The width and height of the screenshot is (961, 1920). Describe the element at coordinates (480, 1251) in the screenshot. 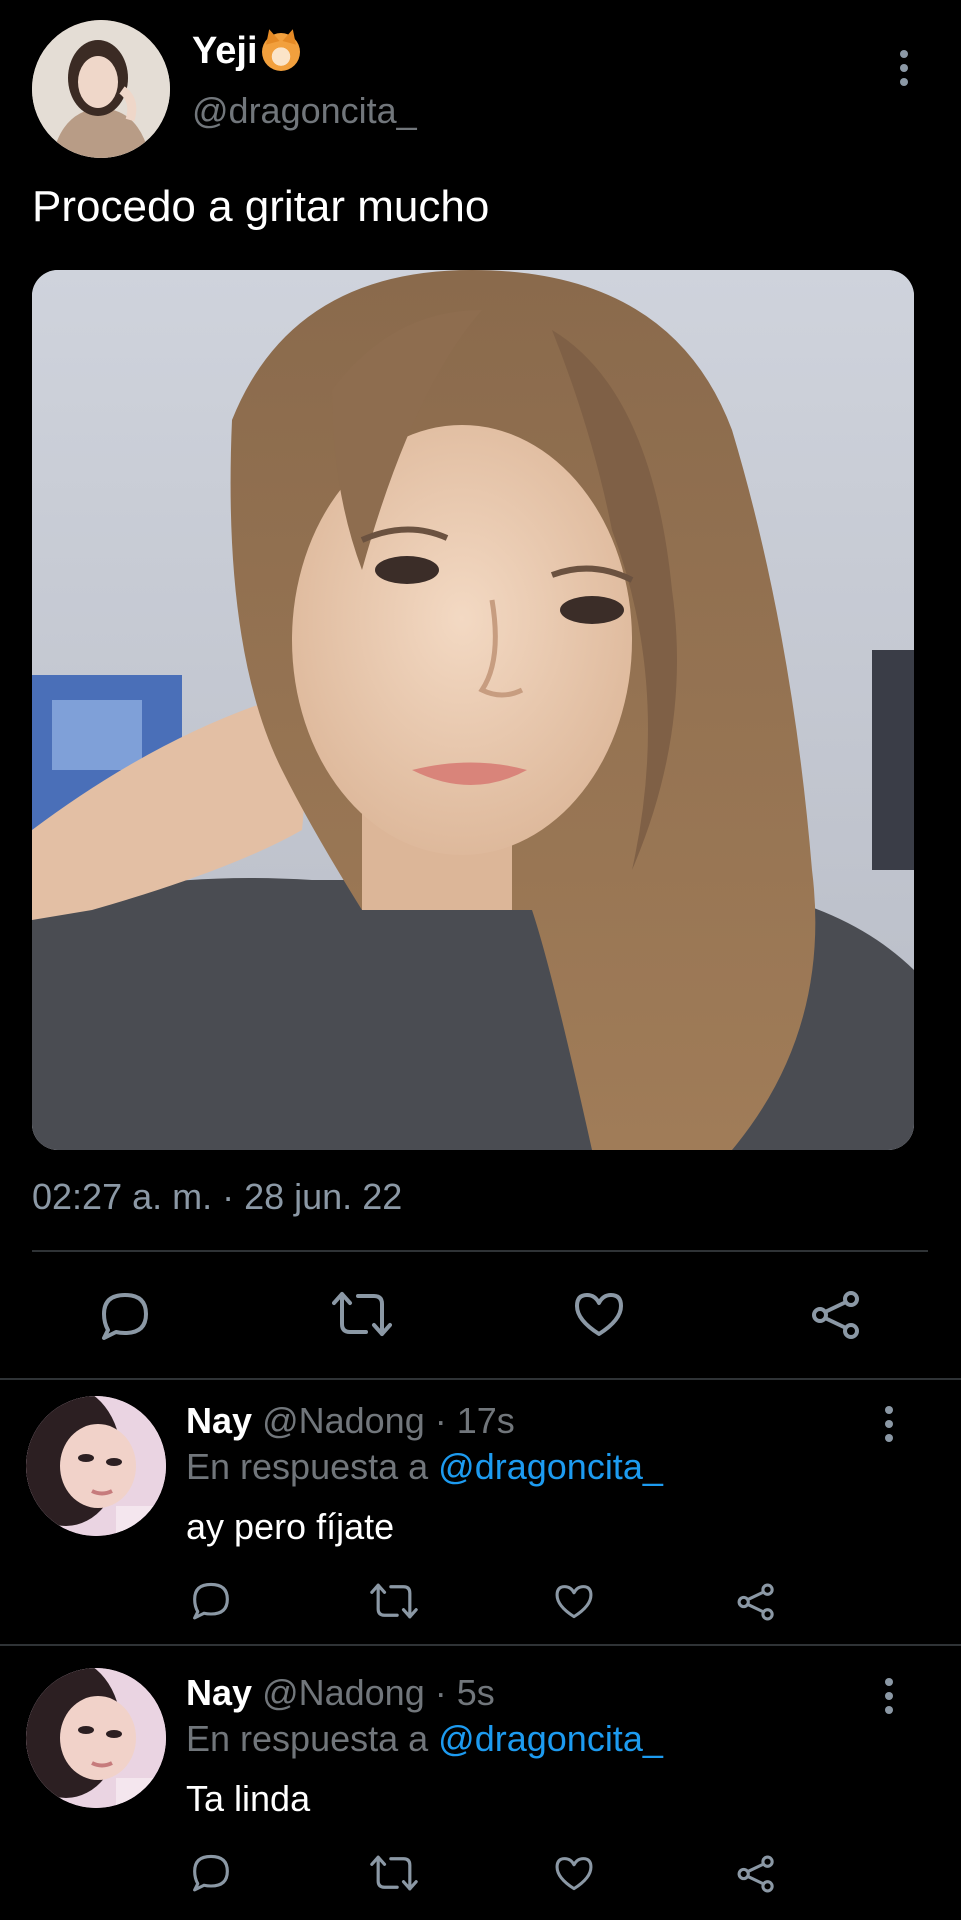

I see `divider` at that location.